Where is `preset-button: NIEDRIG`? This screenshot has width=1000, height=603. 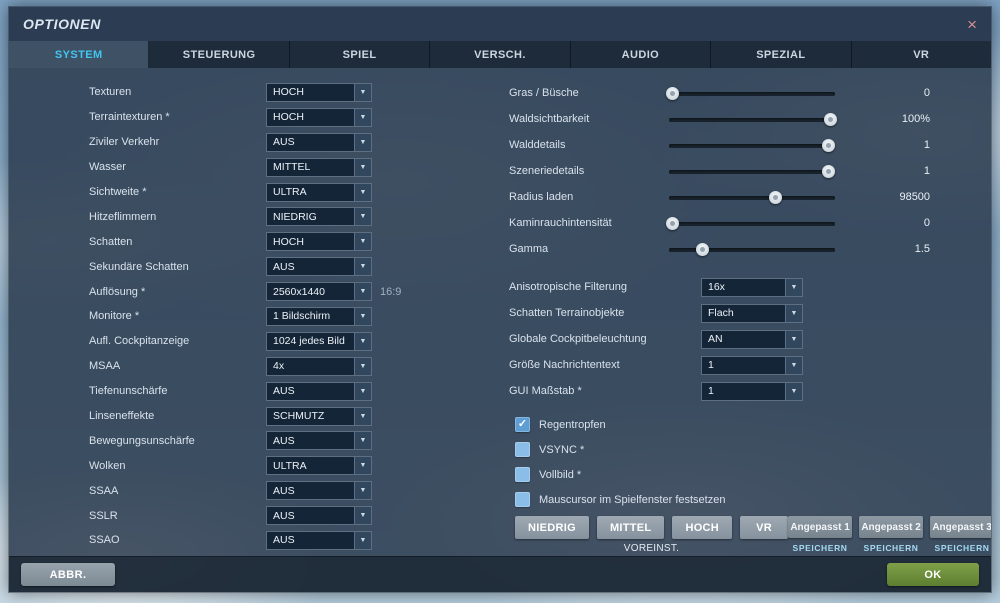
preset-button: NIEDRIG is located at coordinates (552, 527).